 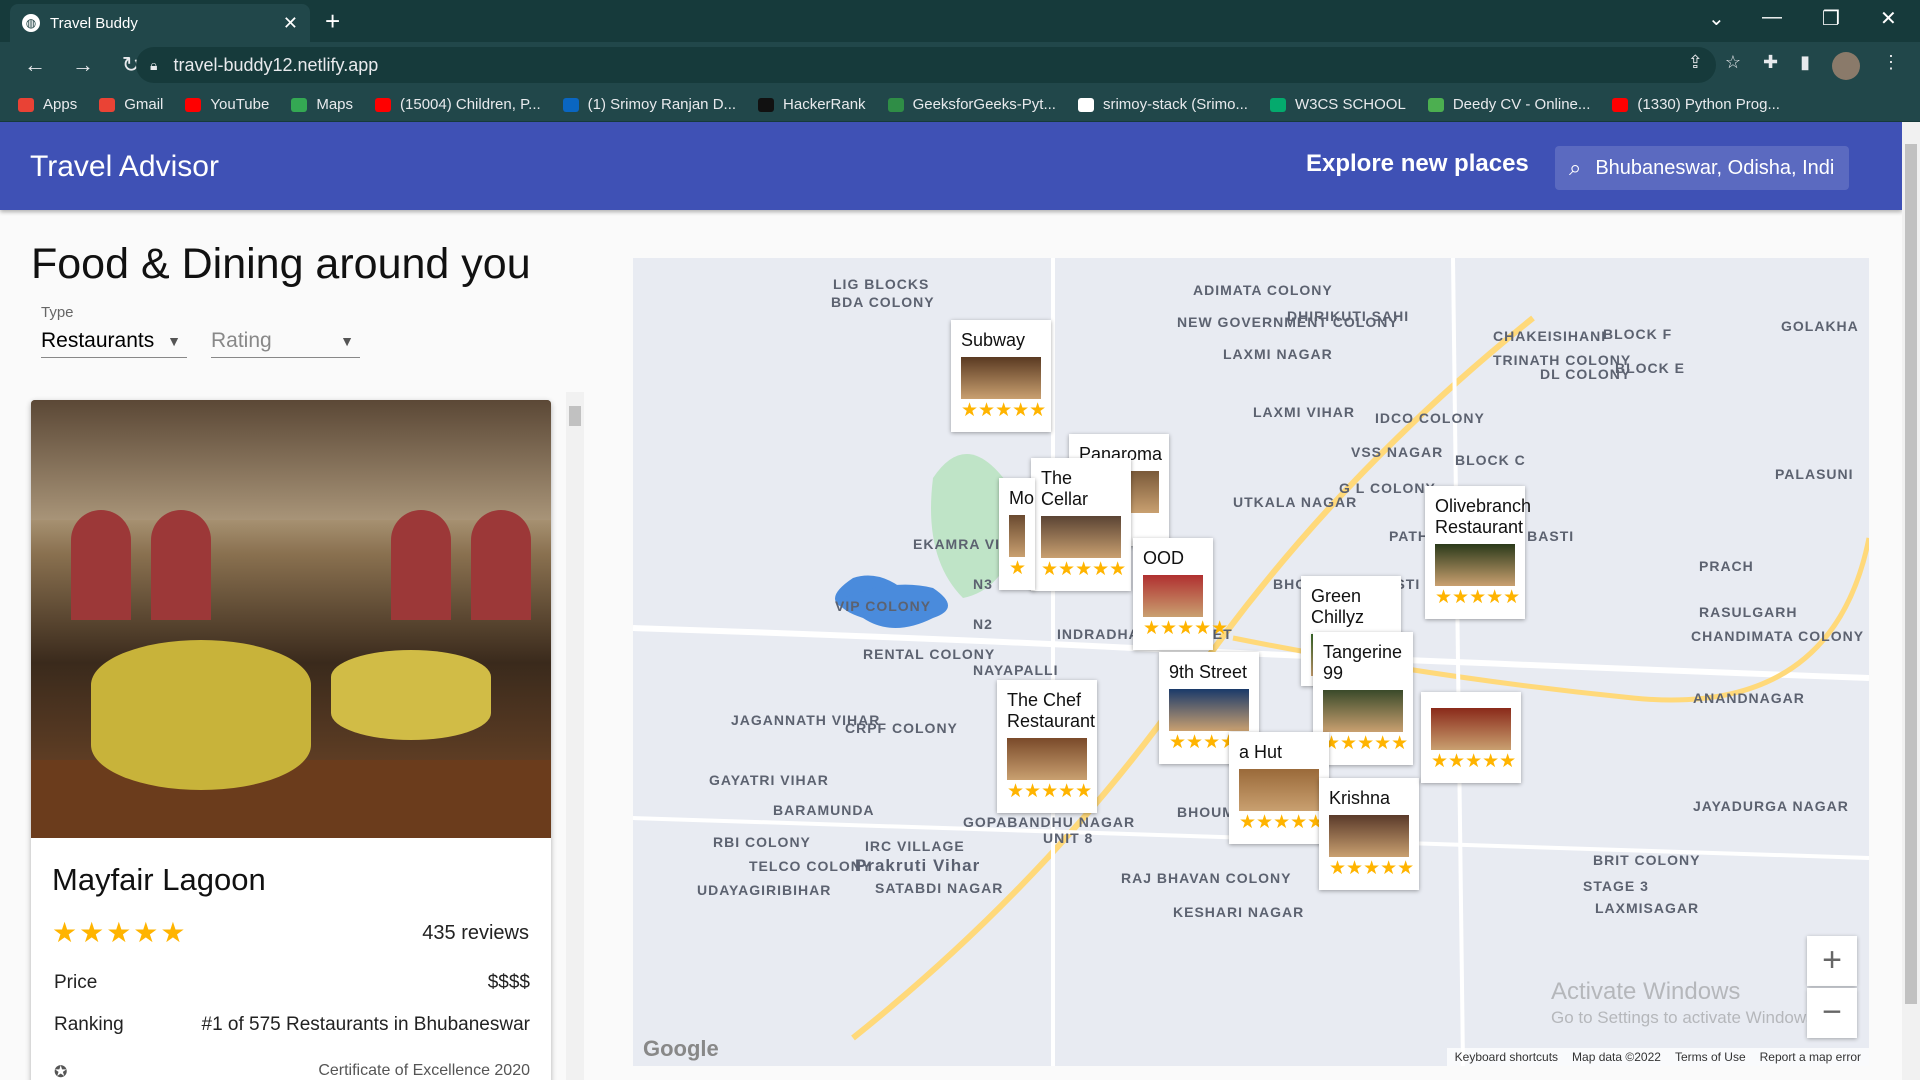 What do you see at coordinates (1647, 860) in the screenshot?
I see `map-area-label: BRIT COLONY` at bounding box center [1647, 860].